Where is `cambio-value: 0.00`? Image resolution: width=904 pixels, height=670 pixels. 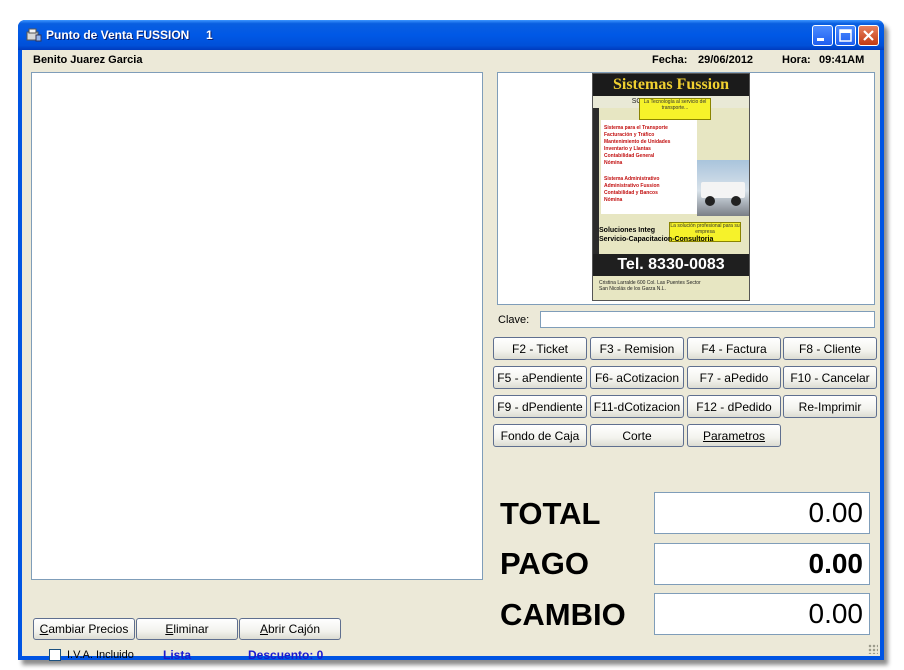 cambio-value: 0.00 is located at coordinates (762, 614).